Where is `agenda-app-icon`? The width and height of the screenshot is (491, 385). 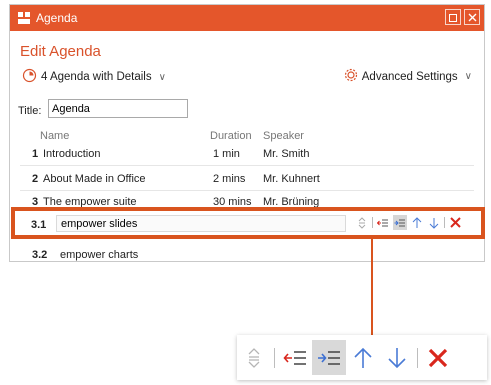
agenda-app-icon is located at coordinates (24, 18).